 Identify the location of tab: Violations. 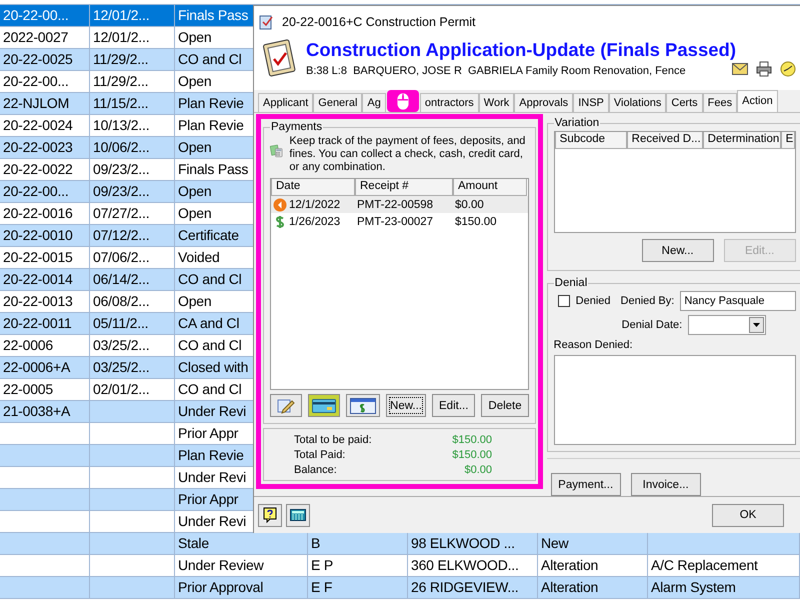
(637, 102).